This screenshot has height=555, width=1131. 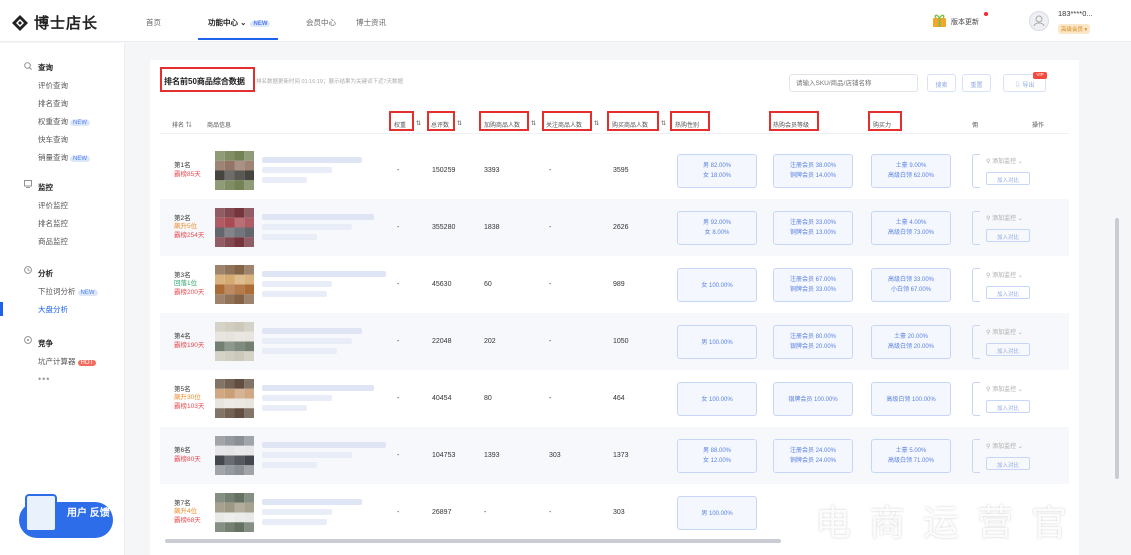 What do you see at coordinates (717, 232) in the screenshot?
I see `gender-value: 女 8.00%` at bounding box center [717, 232].